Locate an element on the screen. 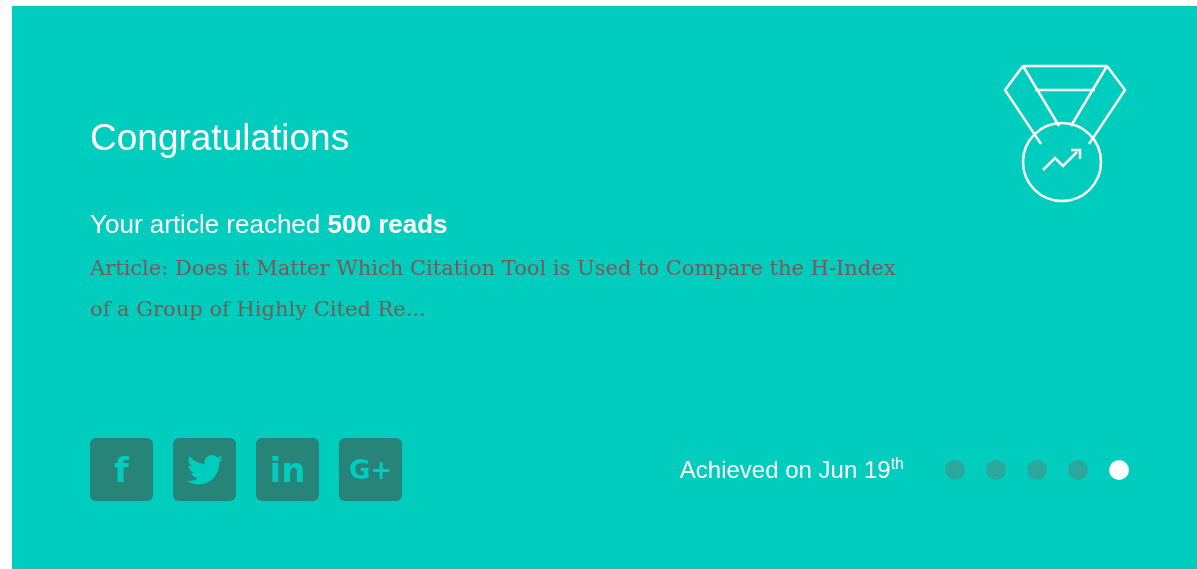 This screenshot has height=569, width=1197. card-title: Congratulations is located at coordinates (220, 138).